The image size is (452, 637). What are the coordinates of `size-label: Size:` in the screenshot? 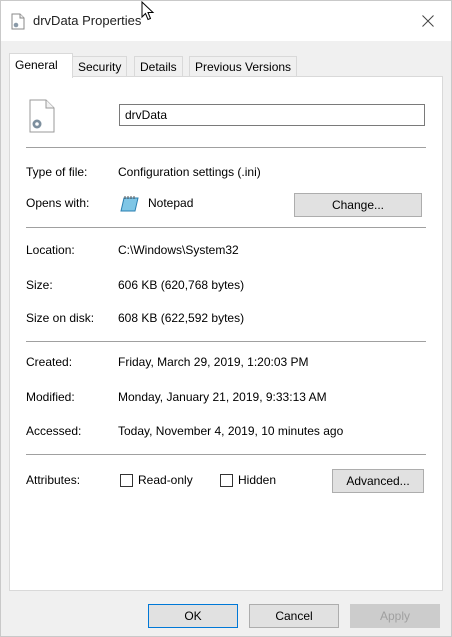 It's located at (39, 285).